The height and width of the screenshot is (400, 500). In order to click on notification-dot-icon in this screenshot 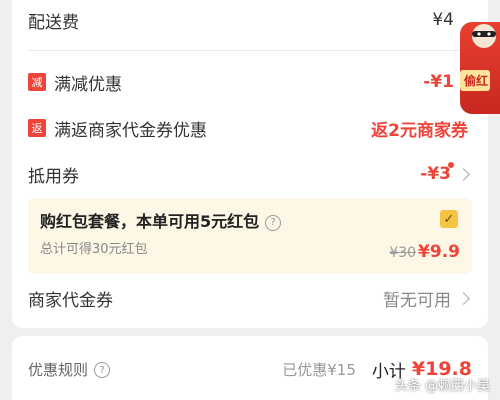, I will do `click(451, 165)`.